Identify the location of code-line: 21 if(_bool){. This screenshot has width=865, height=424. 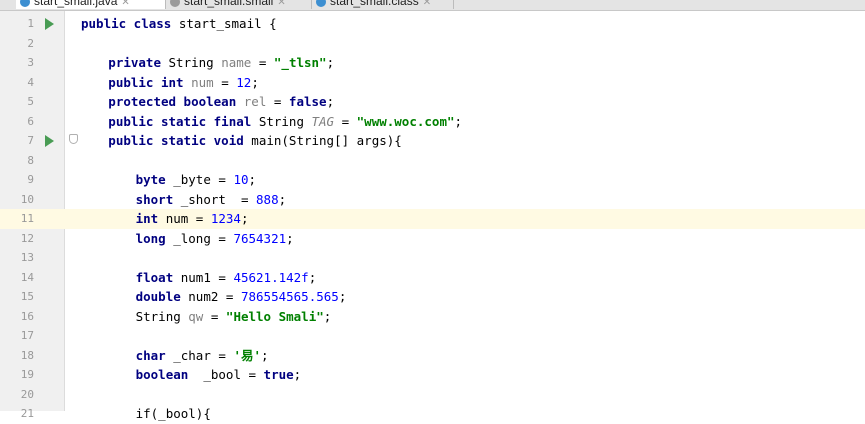
(432, 414).